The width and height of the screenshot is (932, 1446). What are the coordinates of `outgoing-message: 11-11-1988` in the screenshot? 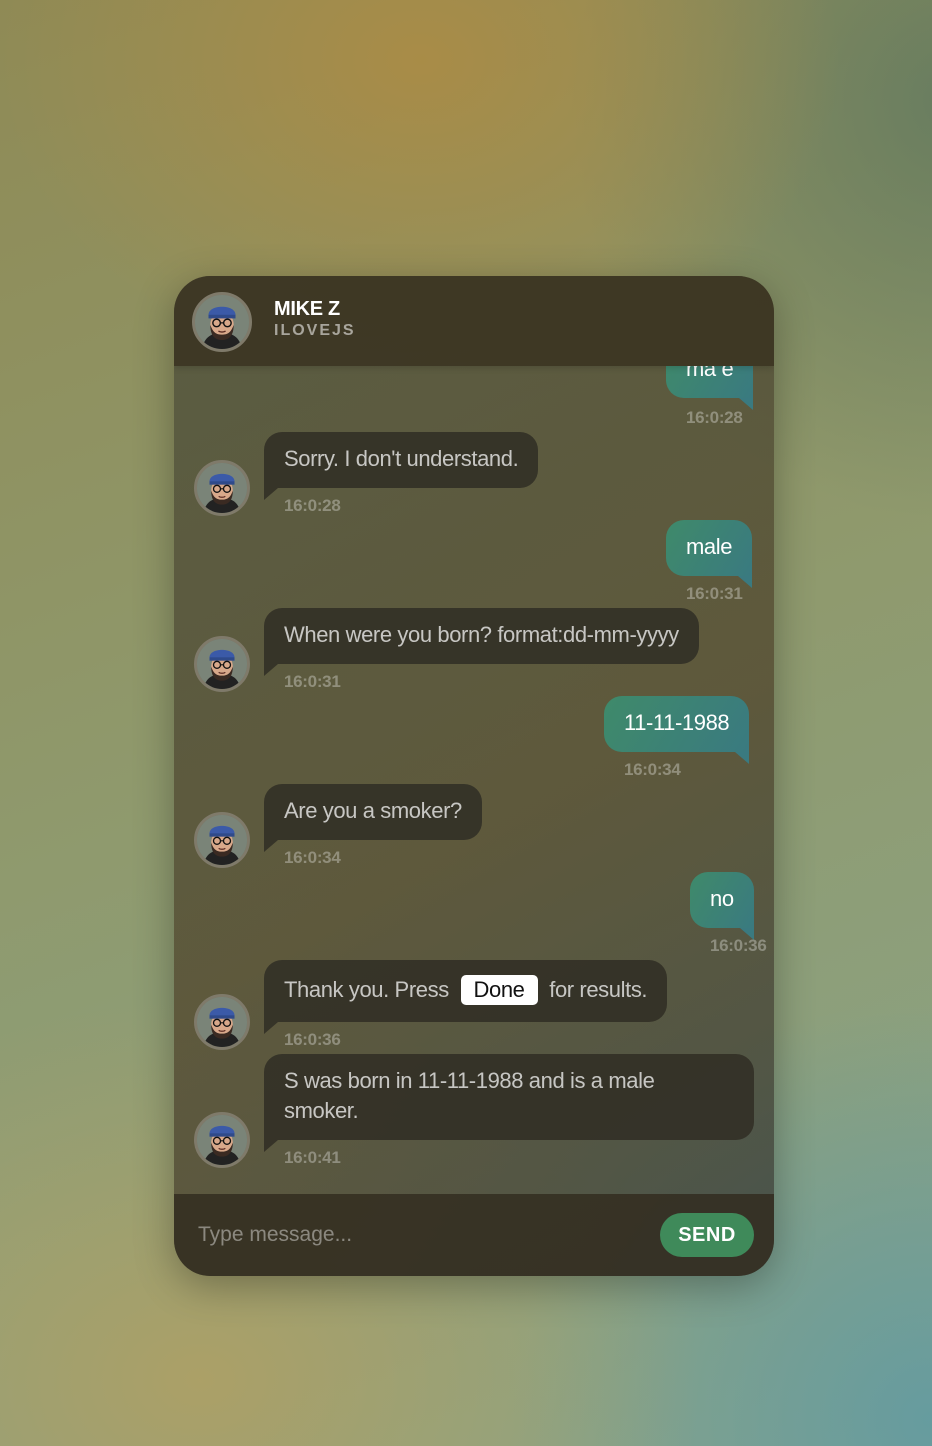 It's located at (677, 730).